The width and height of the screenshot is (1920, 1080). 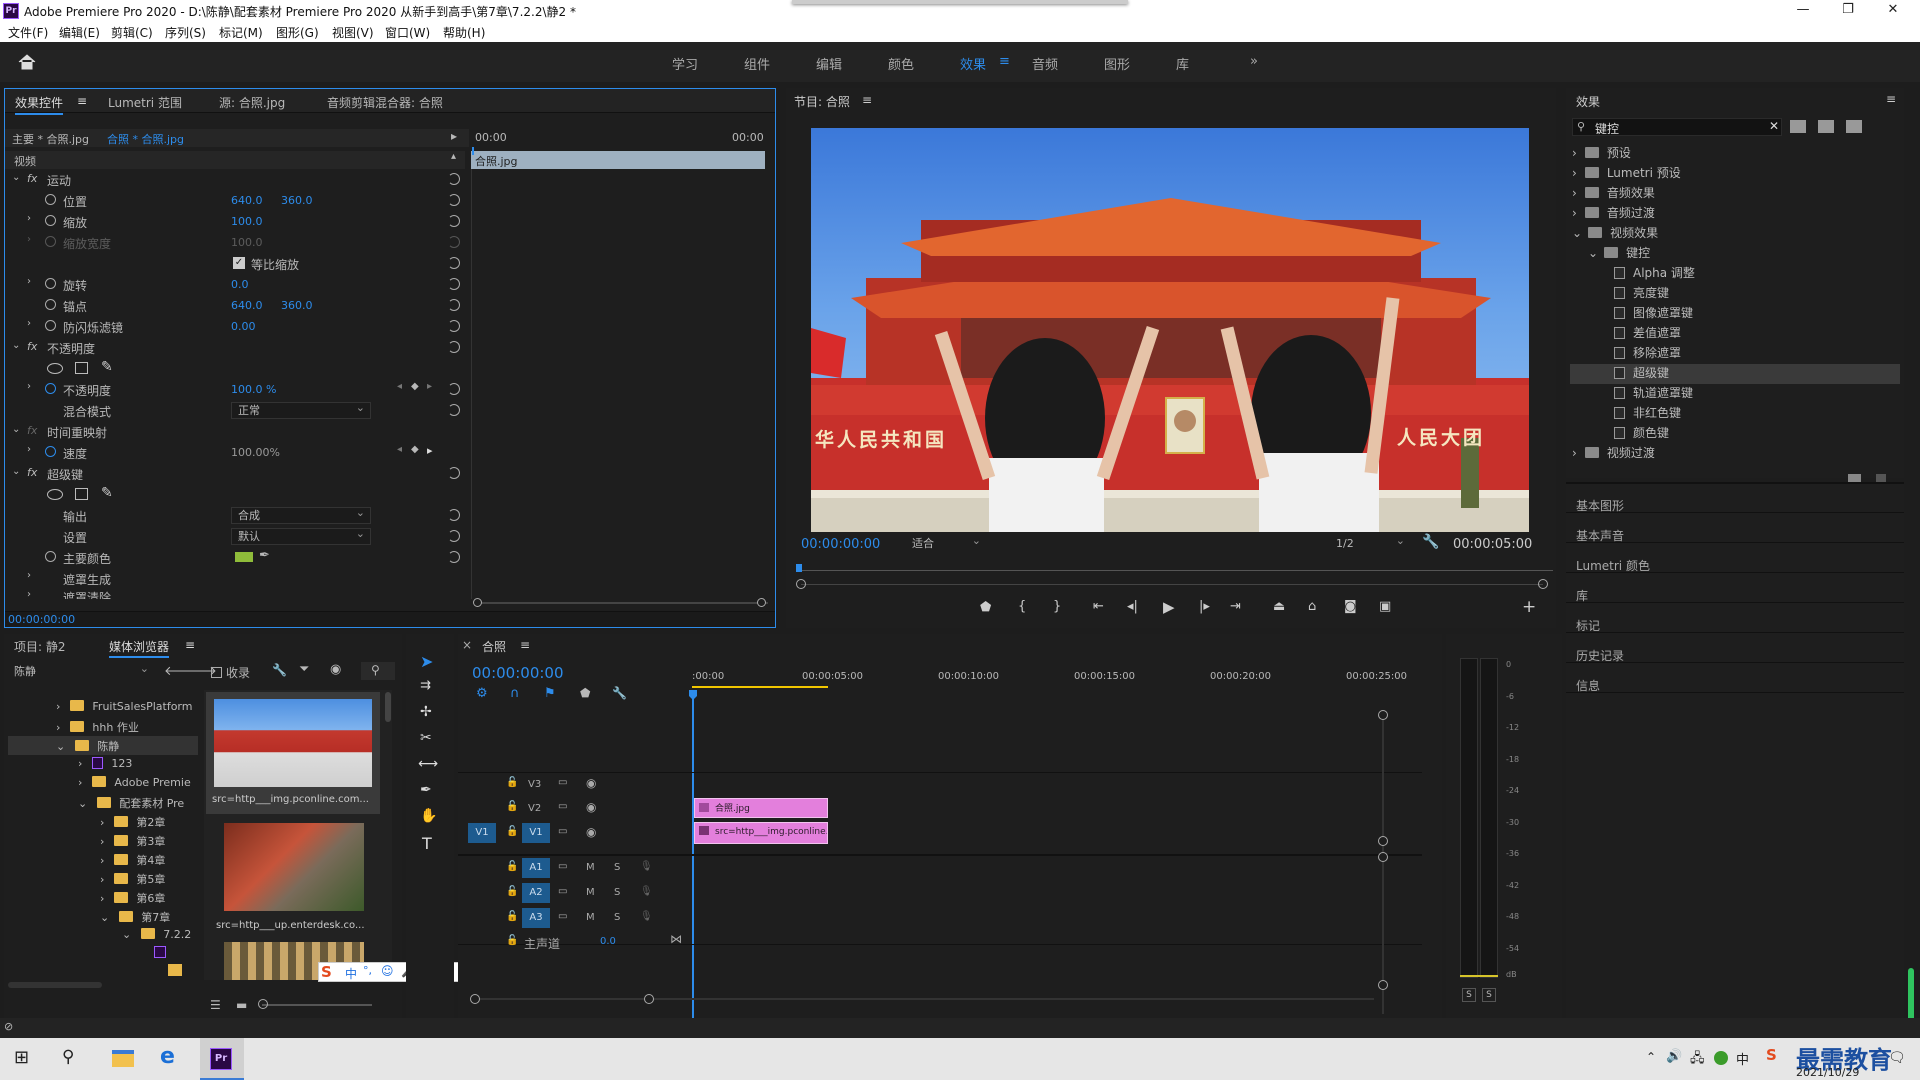 I want to click on track-name-a2: A2, so click(x=536, y=893).